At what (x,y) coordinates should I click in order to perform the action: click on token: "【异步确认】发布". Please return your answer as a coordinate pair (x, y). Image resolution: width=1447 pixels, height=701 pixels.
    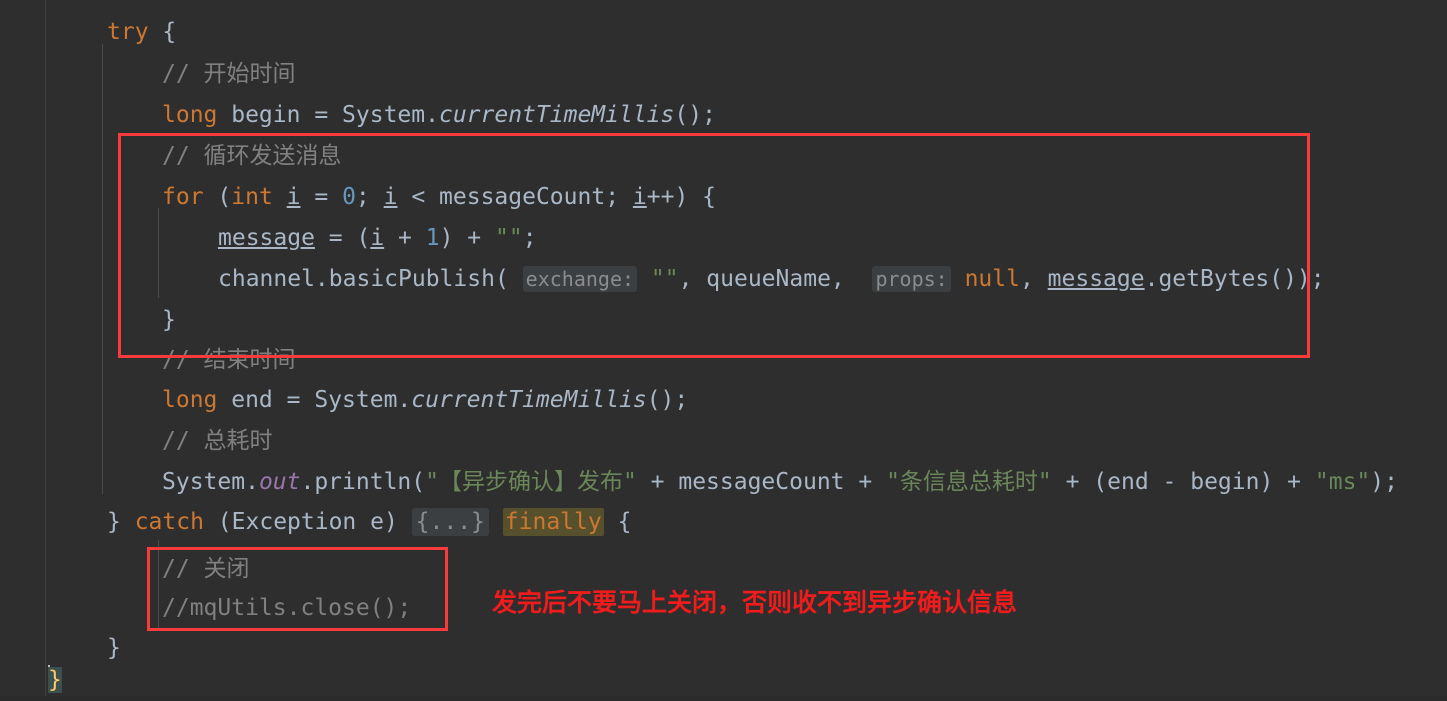
    Looking at the image, I should click on (531, 482).